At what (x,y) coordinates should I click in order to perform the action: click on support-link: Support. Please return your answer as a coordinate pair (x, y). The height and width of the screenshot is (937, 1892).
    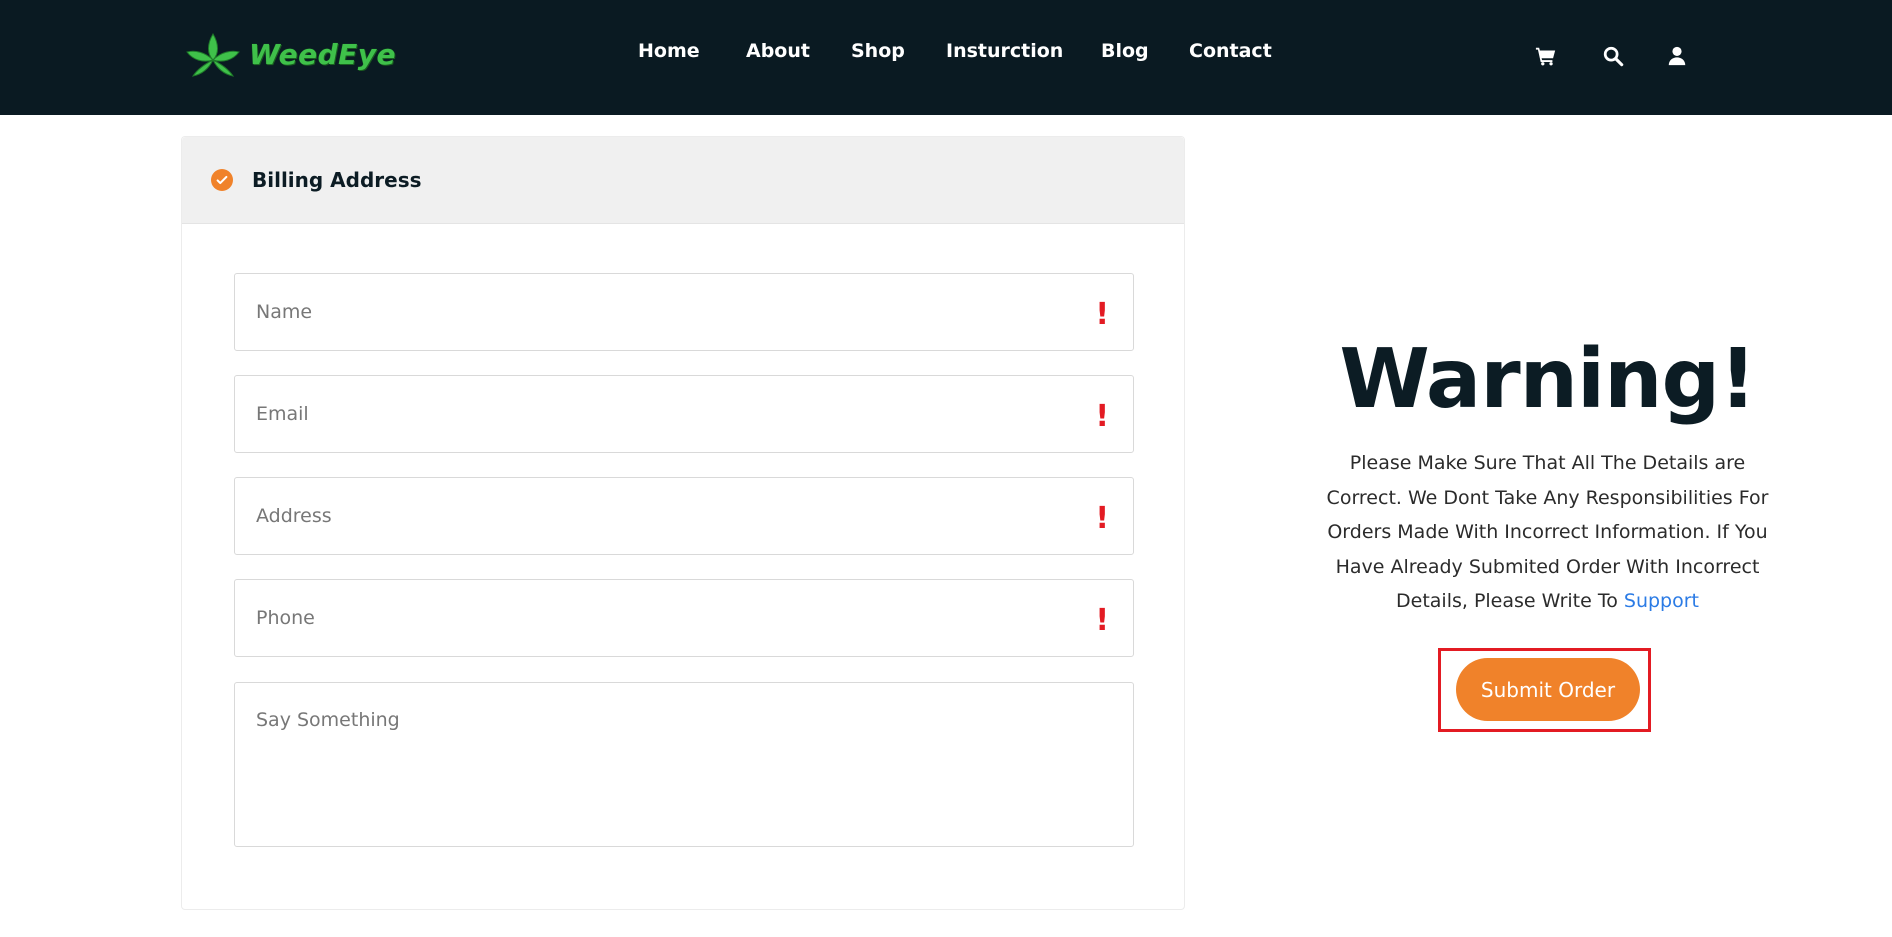
    Looking at the image, I should click on (1661, 601).